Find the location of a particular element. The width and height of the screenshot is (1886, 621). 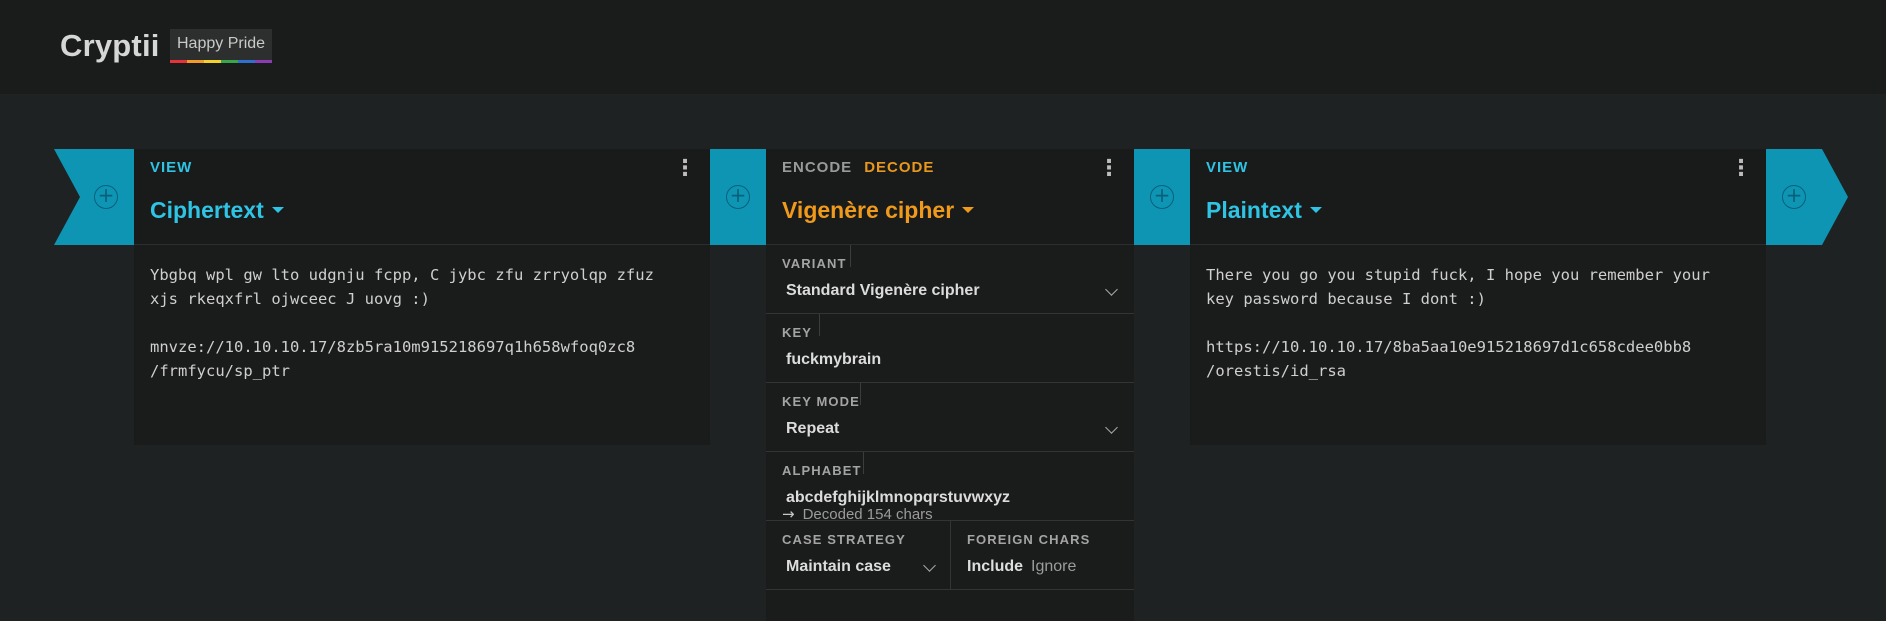

add-brick-between-1: + is located at coordinates (738, 197).